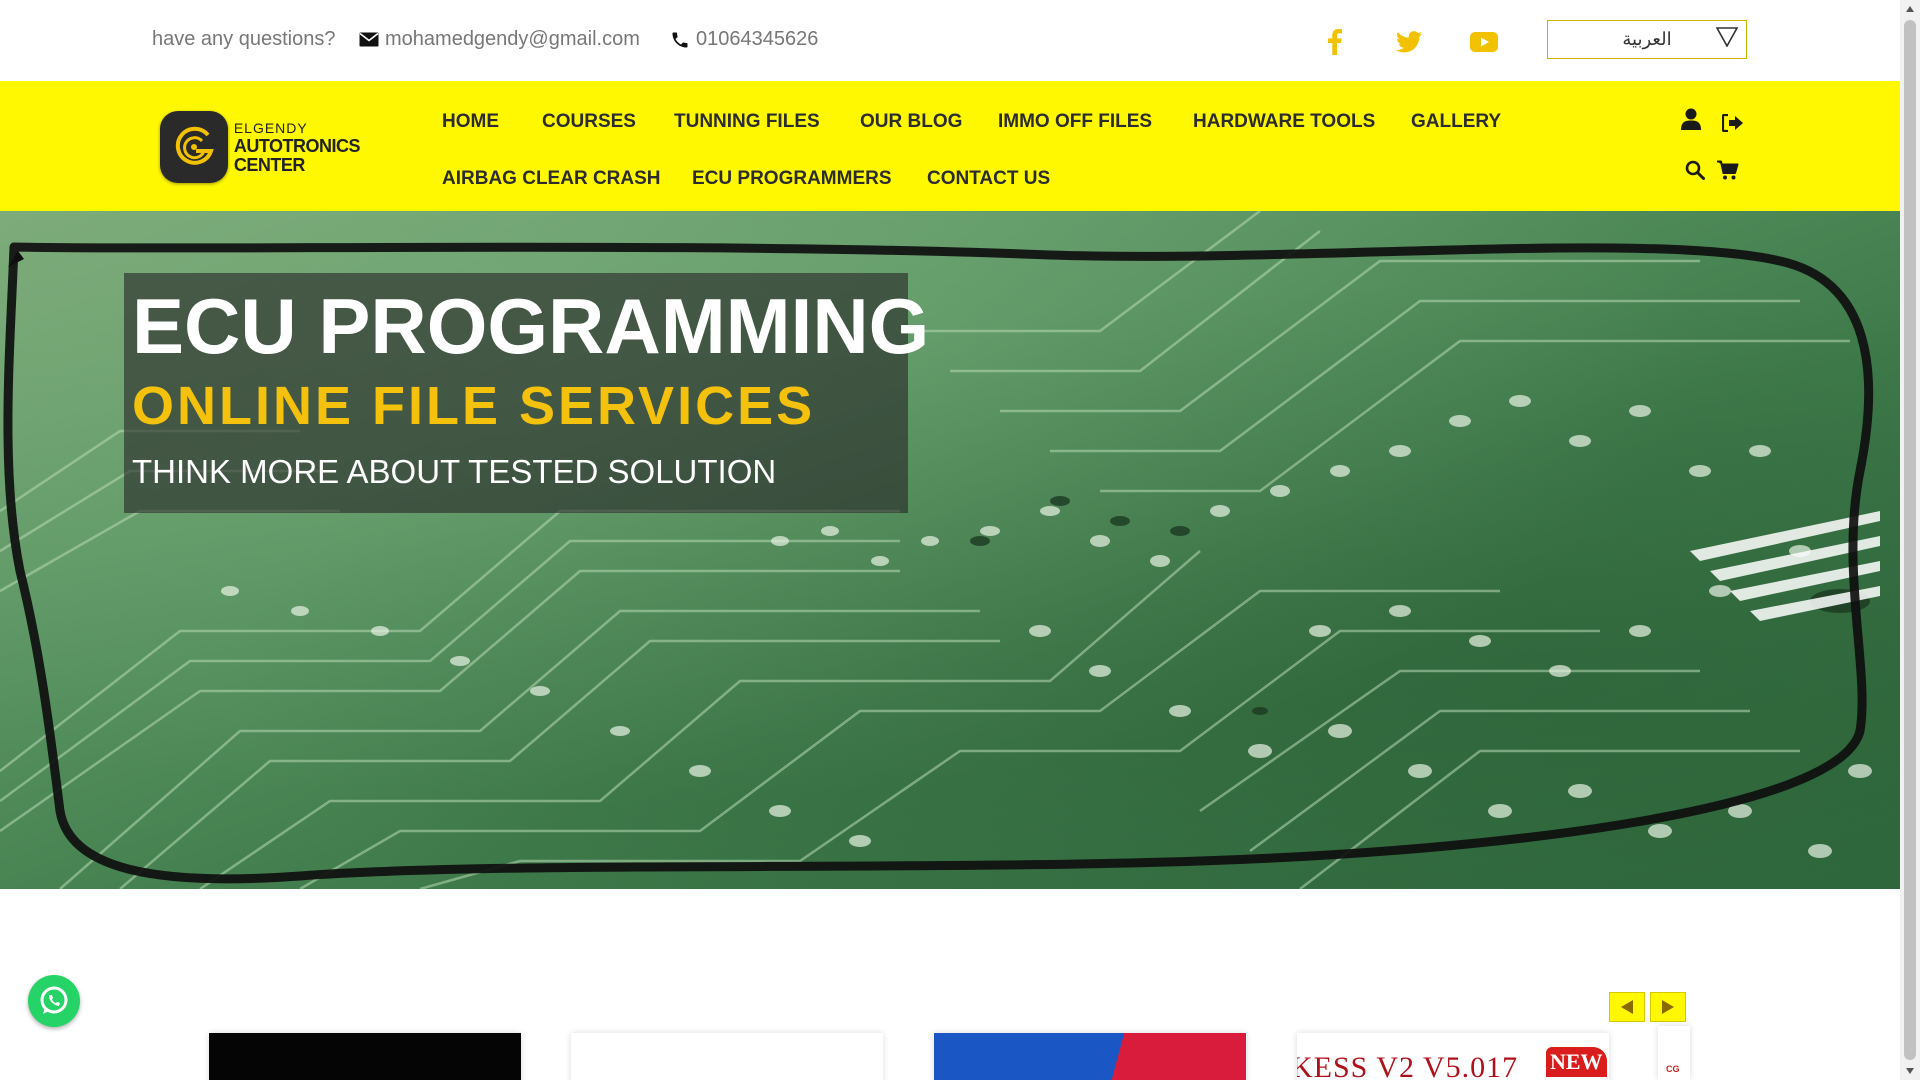 This screenshot has width=1920, height=1080. What do you see at coordinates (470, 122) in the screenshot?
I see `nav-home: HOME` at bounding box center [470, 122].